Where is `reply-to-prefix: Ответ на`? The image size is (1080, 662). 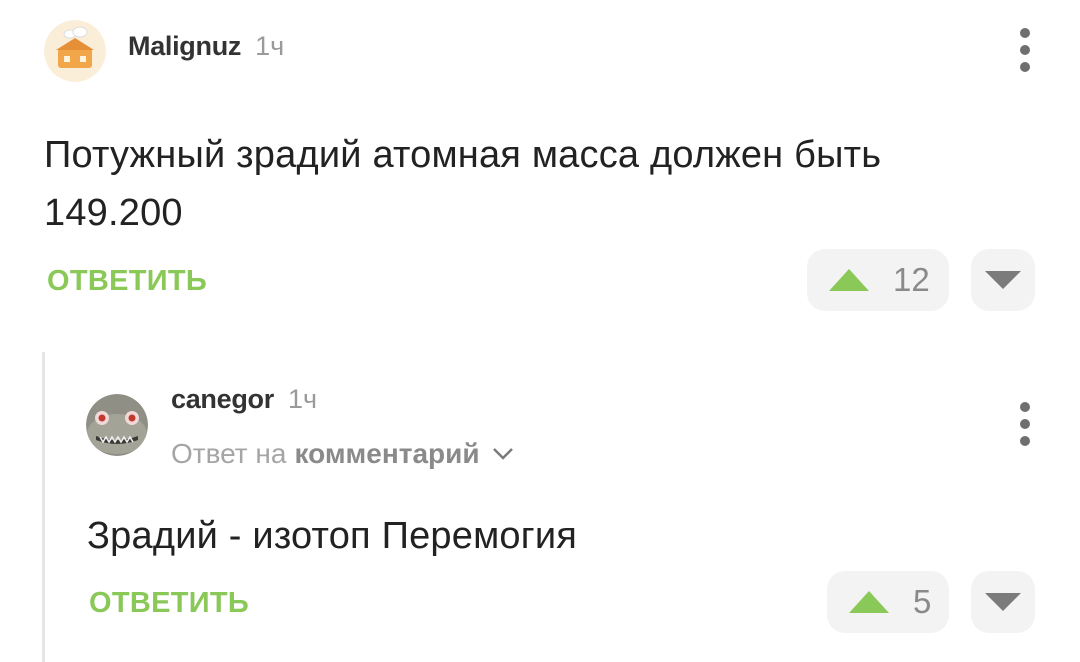 reply-to-prefix: Ответ на is located at coordinates (229, 453).